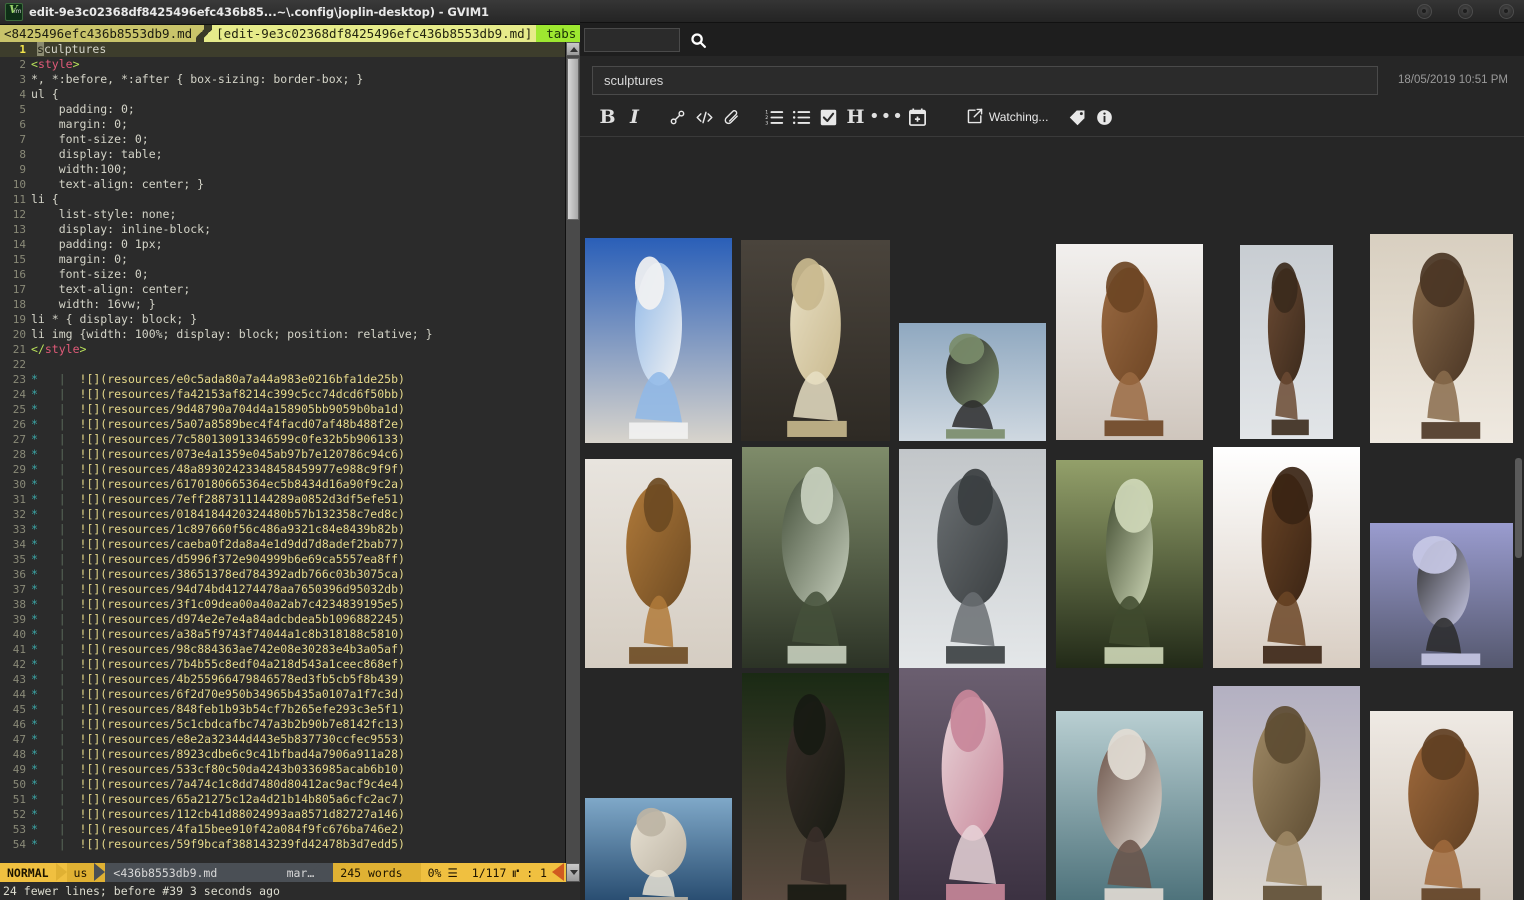 Image resolution: width=1524 pixels, height=900 pixels. I want to click on sculpture-stone-owl-figure, so click(815, 557).